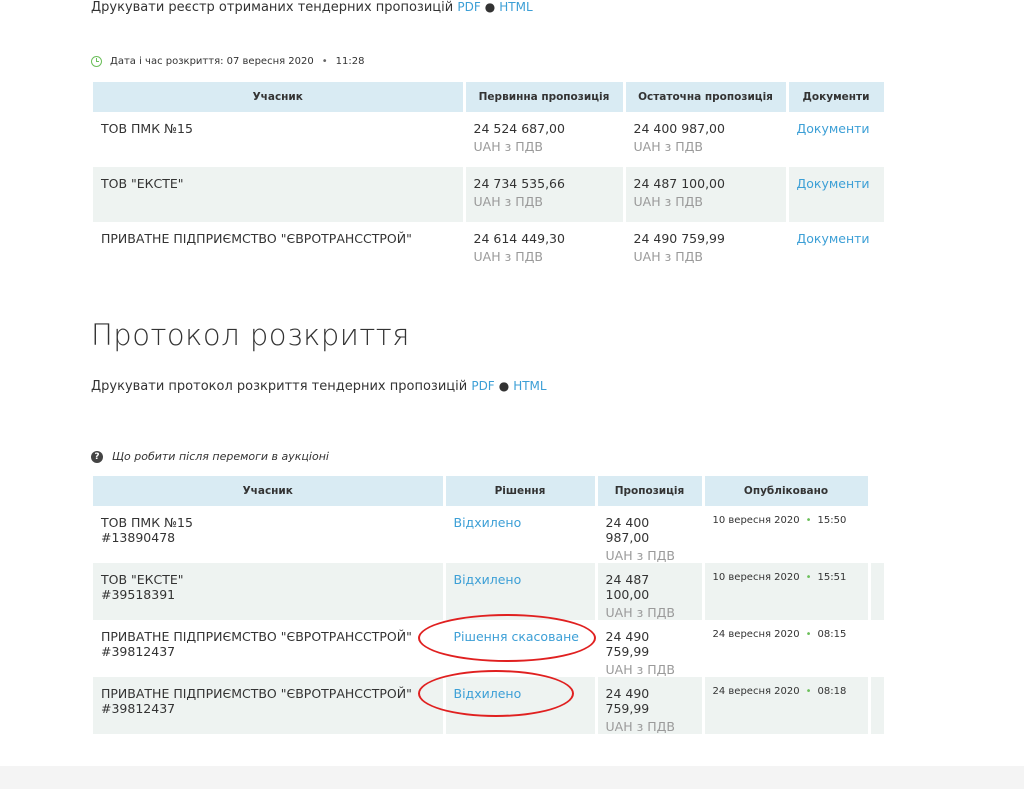 This screenshot has width=1024, height=789. Describe the element at coordinates (512, 777) in the screenshot. I see `footer-band` at that location.